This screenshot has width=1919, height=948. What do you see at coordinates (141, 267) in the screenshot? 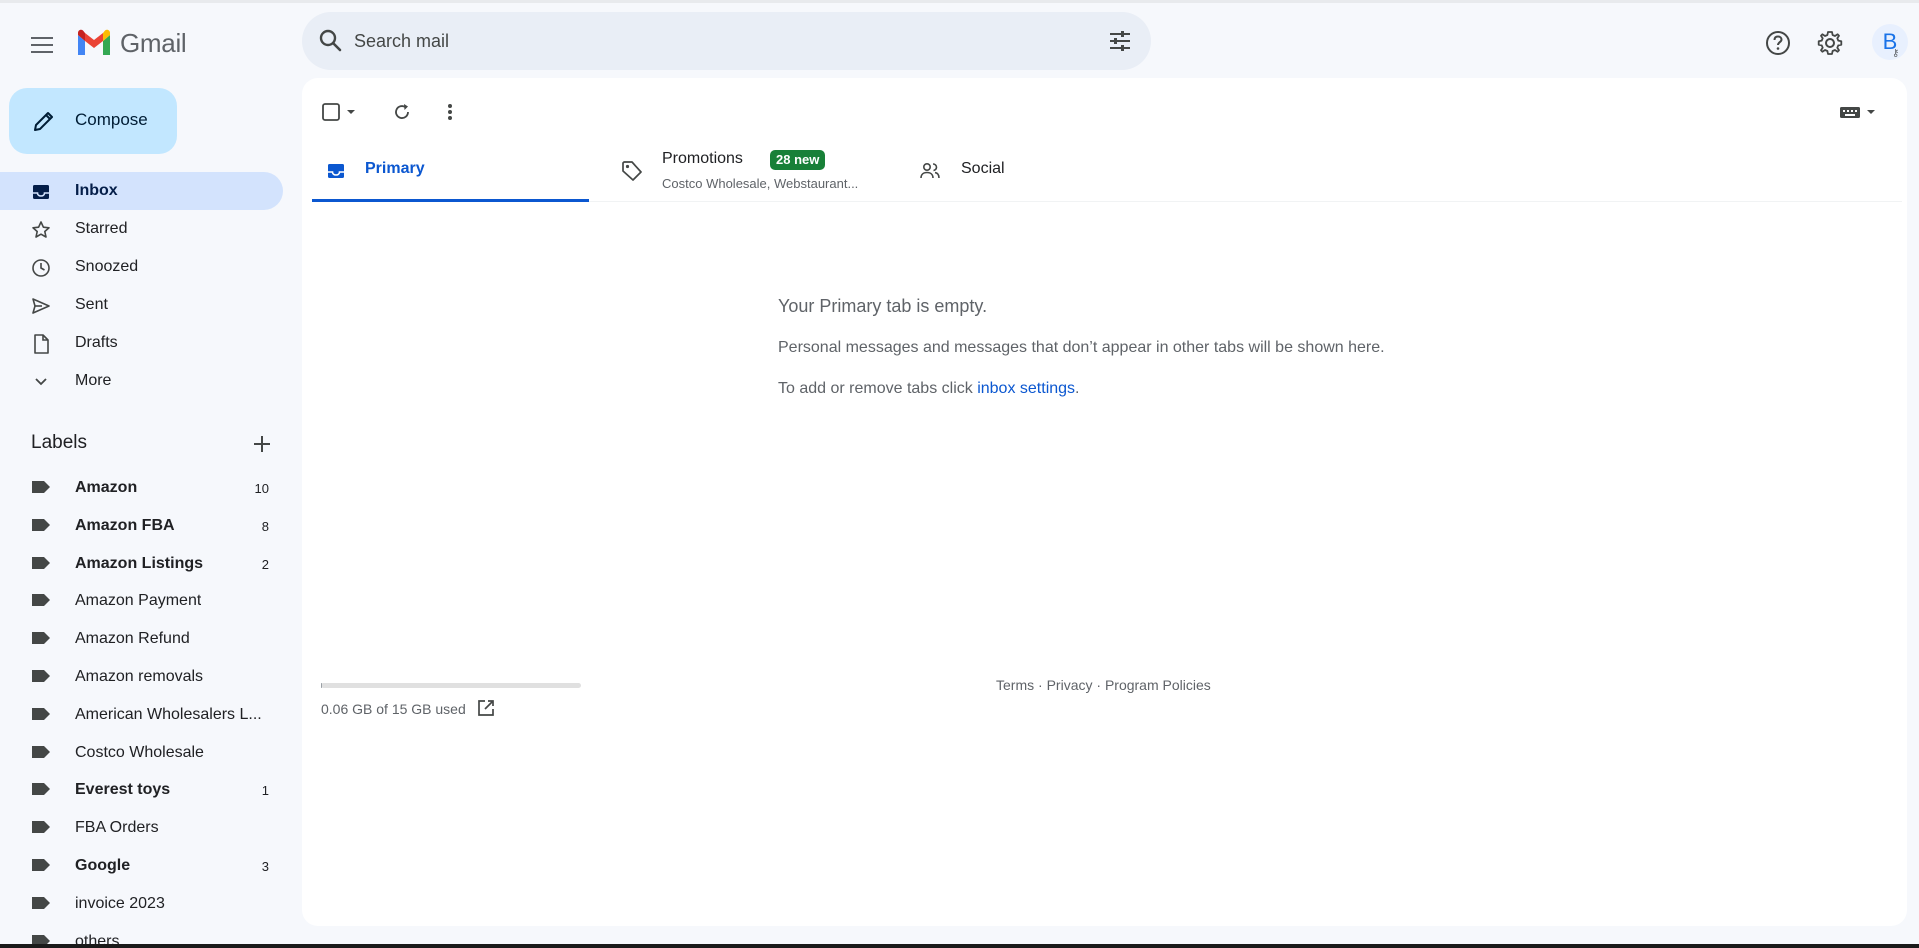
I see `sidebar-item-snoozed: Snoozed` at bounding box center [141, 267].